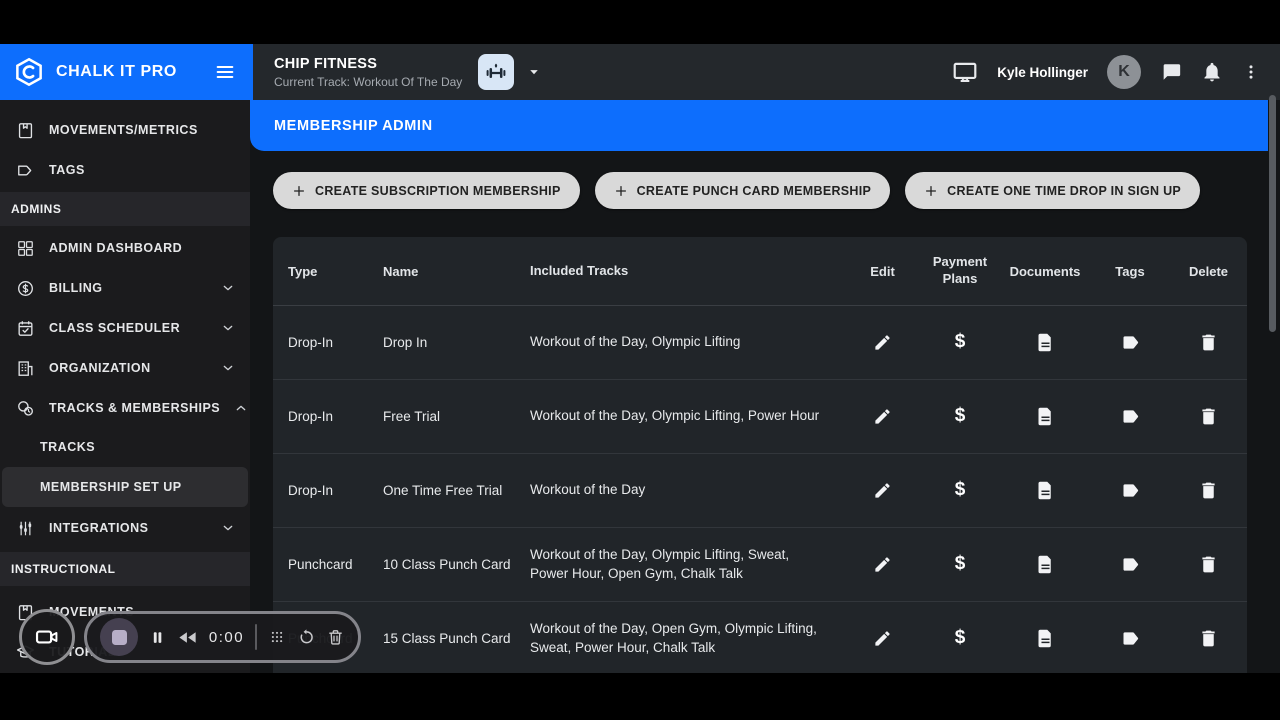 Image resolution: width=1280 pixels, height=720 pixels. What do you see at coordinates (1212, 72) in the screenshot?
I see `bell-icon` at bounding box center [1212, 72].